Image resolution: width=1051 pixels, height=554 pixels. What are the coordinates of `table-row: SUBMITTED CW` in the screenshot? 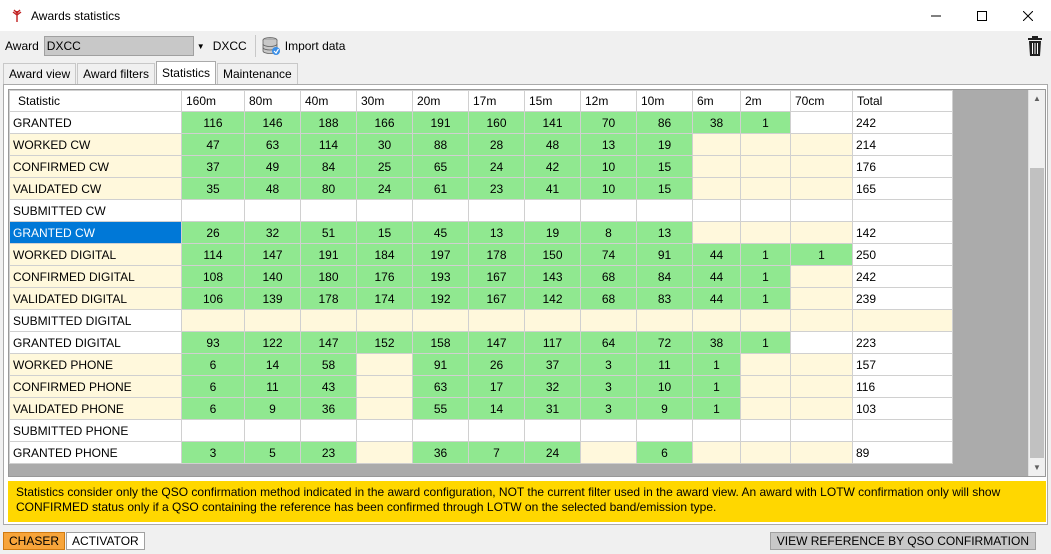 It's located at (481, 210).